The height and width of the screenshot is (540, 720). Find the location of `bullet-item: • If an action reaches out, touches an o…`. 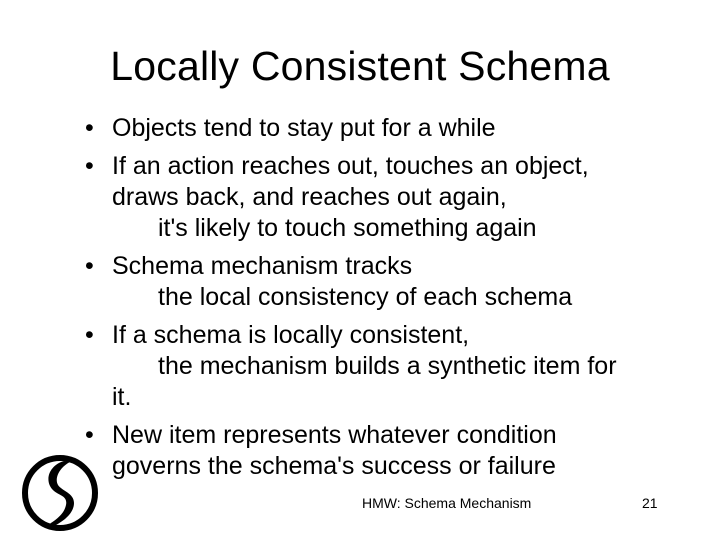

bullet-item: • If an action reaches out, touches an o… is located at coordinates (394, 197).